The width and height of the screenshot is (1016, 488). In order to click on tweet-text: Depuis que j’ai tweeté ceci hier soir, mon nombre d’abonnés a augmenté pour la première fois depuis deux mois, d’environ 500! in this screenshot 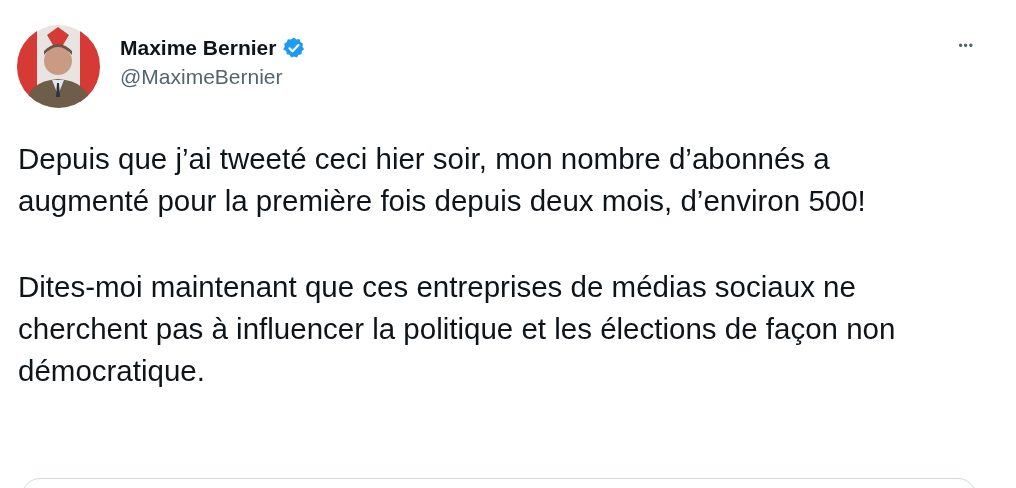, I will do `click(442, 180)`.